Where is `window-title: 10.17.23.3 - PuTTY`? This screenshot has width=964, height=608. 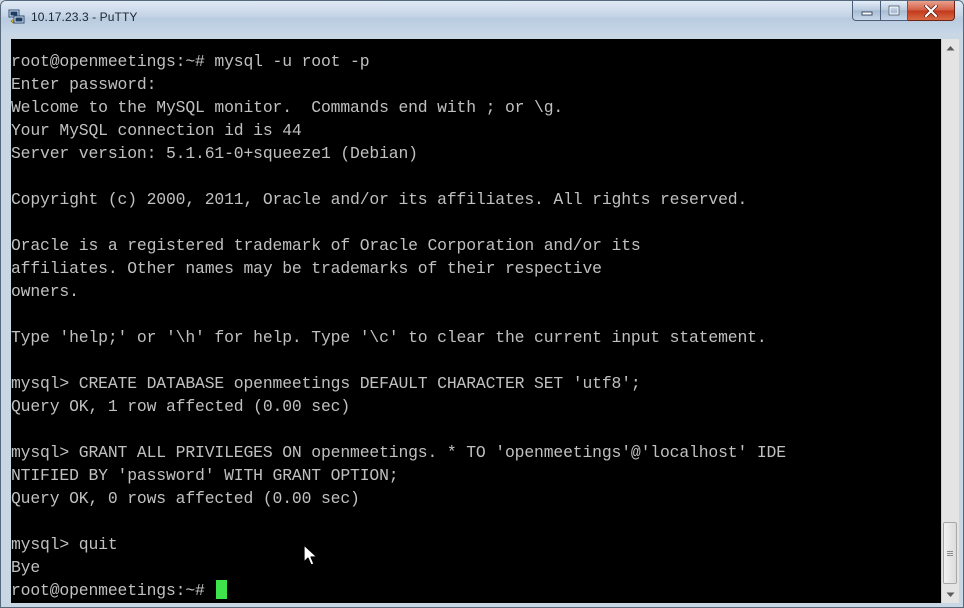
window-title: 10.17.23.3 - PuTTY is located at coordinates (84, 17).